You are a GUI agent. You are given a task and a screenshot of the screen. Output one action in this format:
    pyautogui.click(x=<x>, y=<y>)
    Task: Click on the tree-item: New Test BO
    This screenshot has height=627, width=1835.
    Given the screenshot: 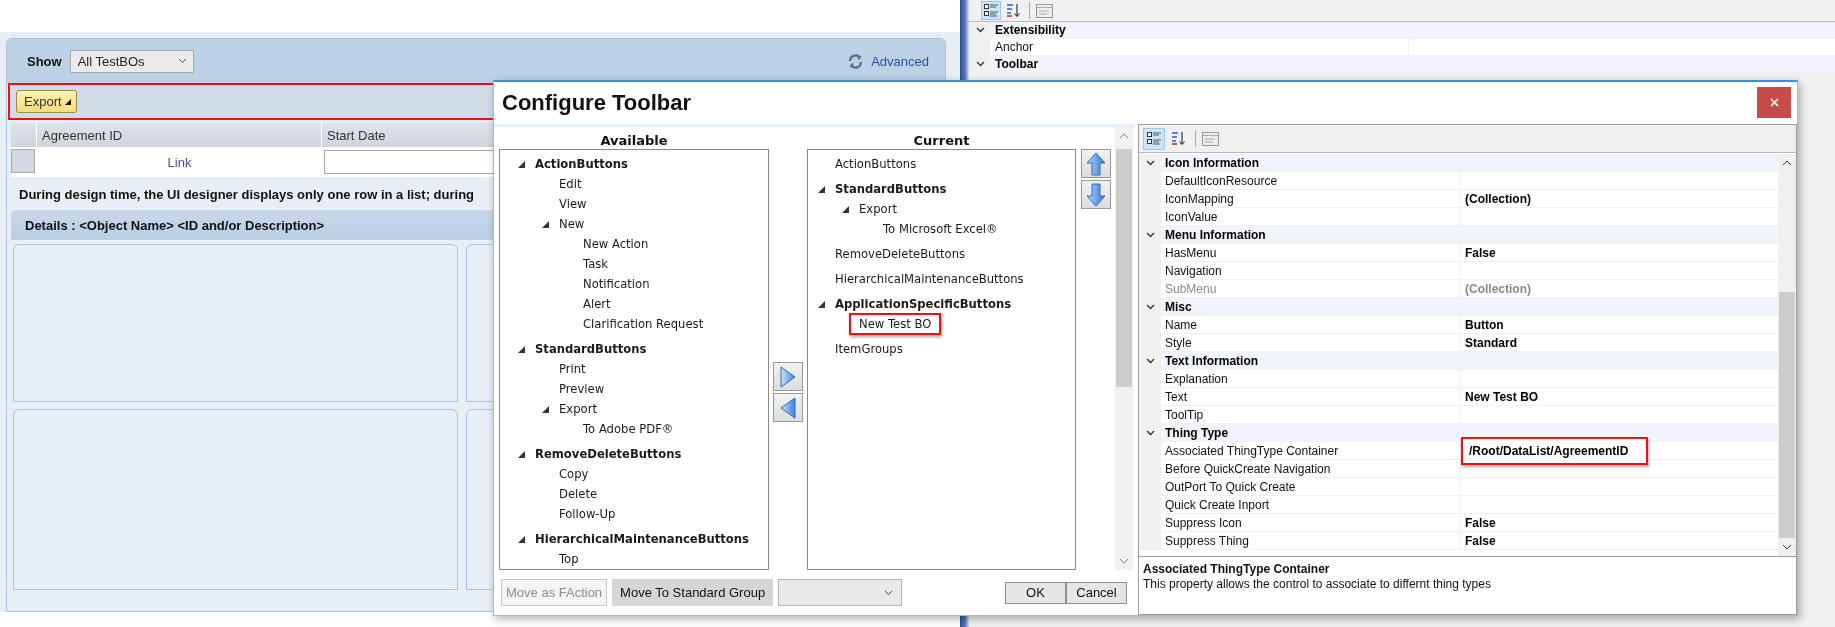 What is the action you would take?
    pyautogui.click(x=895, y=324)
    